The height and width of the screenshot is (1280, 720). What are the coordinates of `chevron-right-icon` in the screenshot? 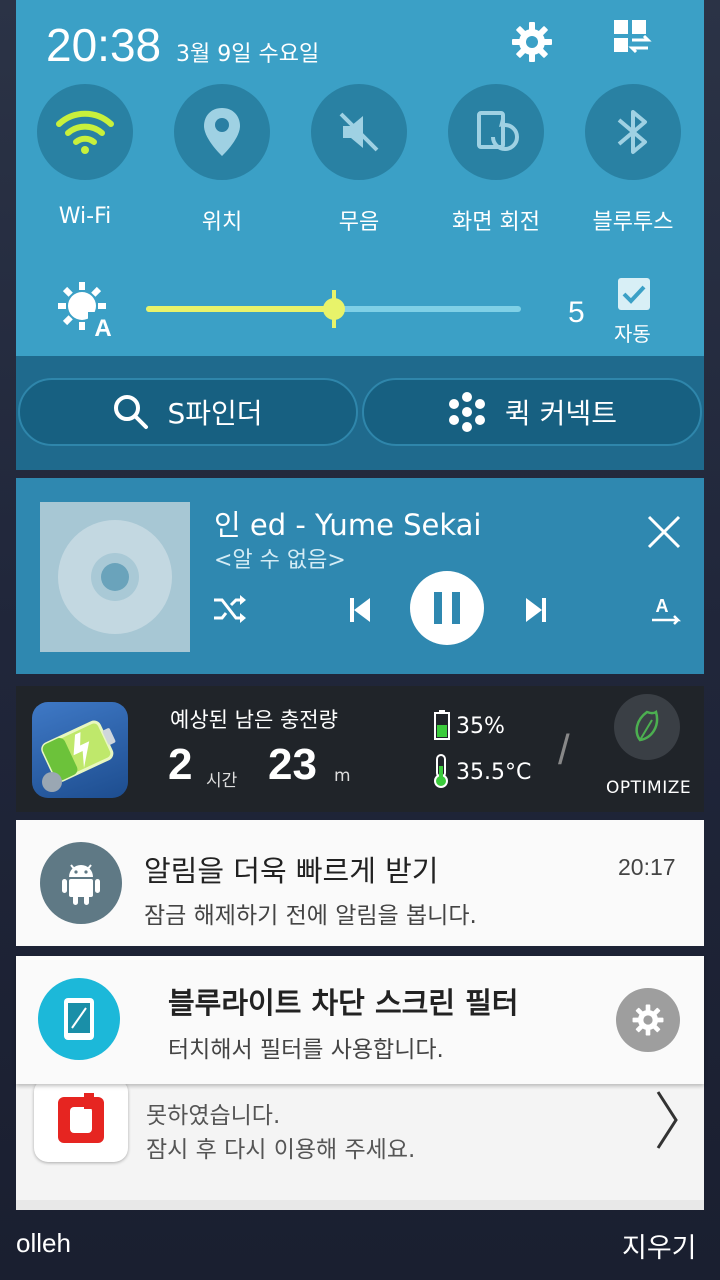 It's located at (667, 1122).